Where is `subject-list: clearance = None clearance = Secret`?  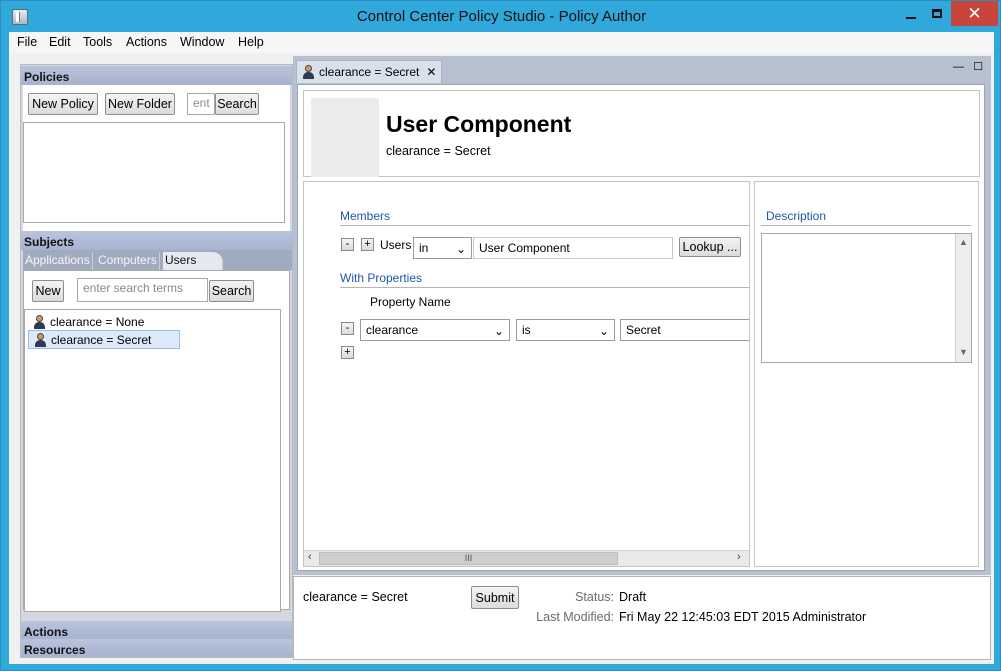 subject-list: clearance = None clearance = Secret is located at coordinates (152, 460).